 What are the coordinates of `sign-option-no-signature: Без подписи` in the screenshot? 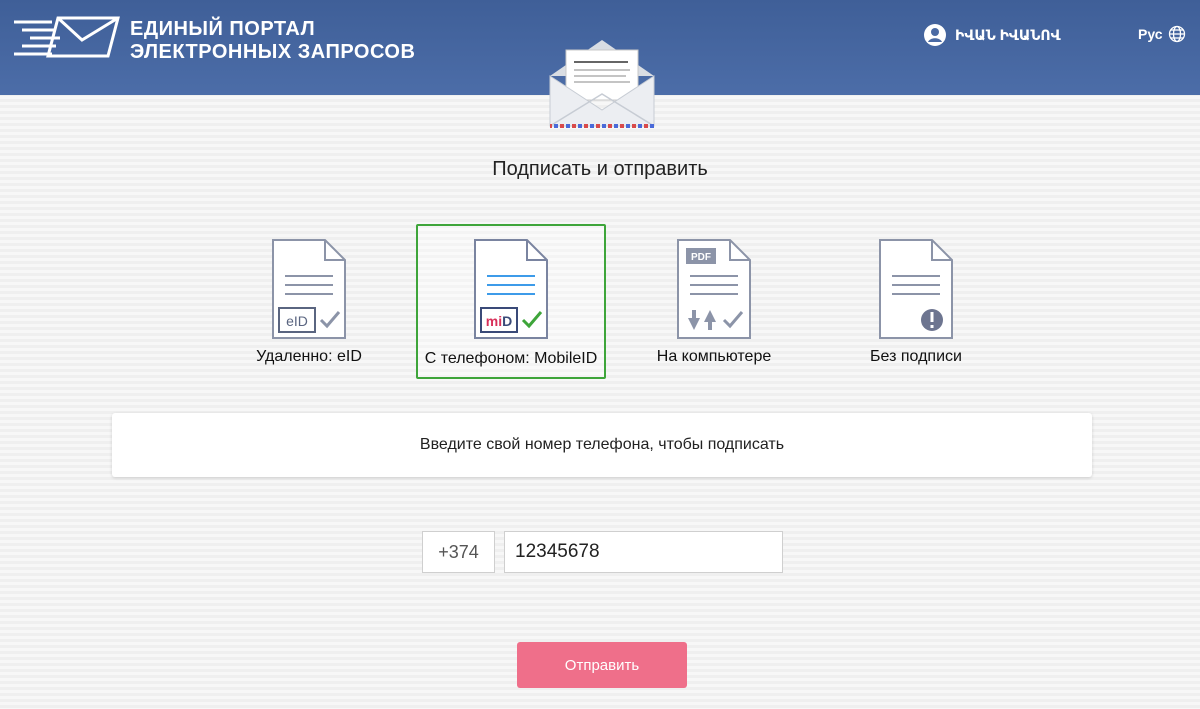 It's located at (916, 301).